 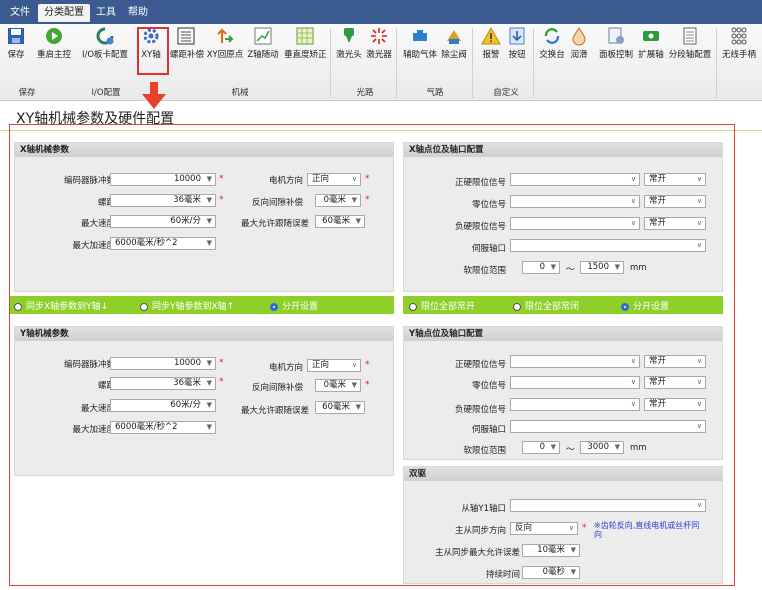 I want to click on buttons-config-button: 按钮, so click(x=517, y=43).